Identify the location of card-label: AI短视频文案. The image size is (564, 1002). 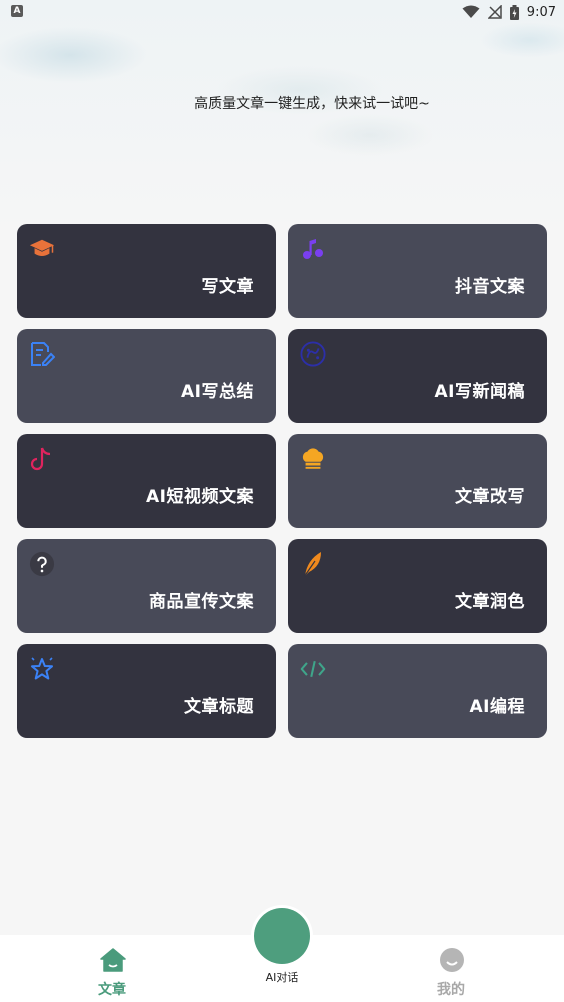
(200, 497).